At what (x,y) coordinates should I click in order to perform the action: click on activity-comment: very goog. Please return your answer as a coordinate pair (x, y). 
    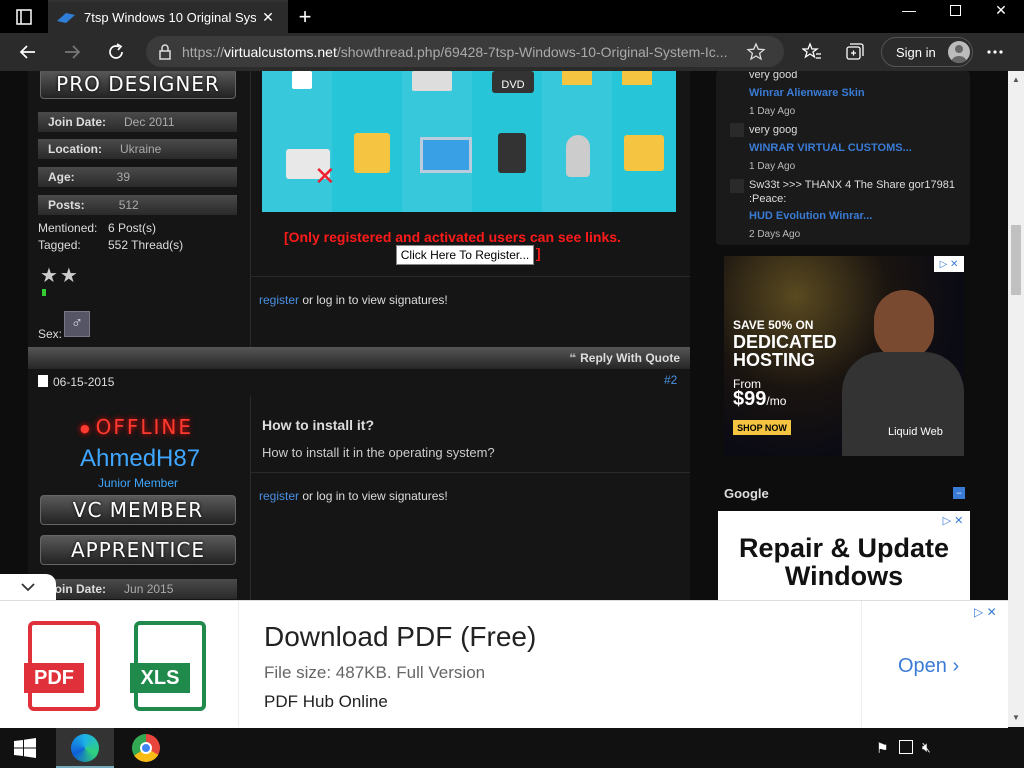
    Looking at the image, I should click on (773, 130).